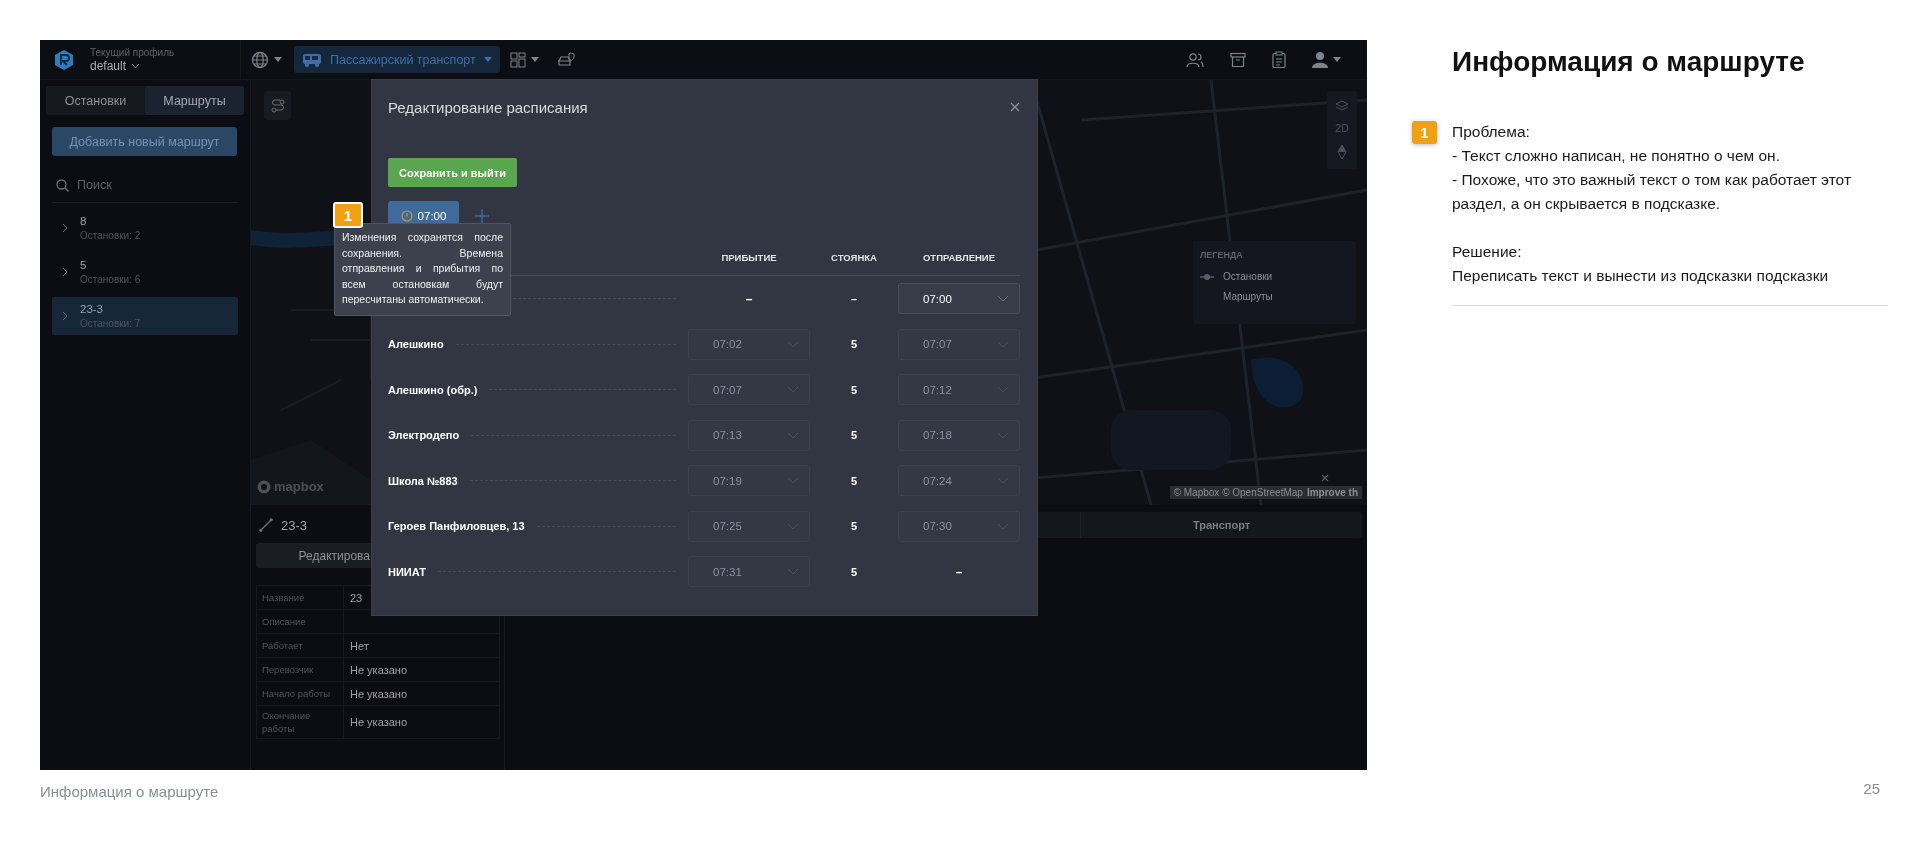 The width and height of the screenshot is (1920, 842). I want to click on note-text: - Текст сложно написан, не понятно о чем он., so click(1616, 156).